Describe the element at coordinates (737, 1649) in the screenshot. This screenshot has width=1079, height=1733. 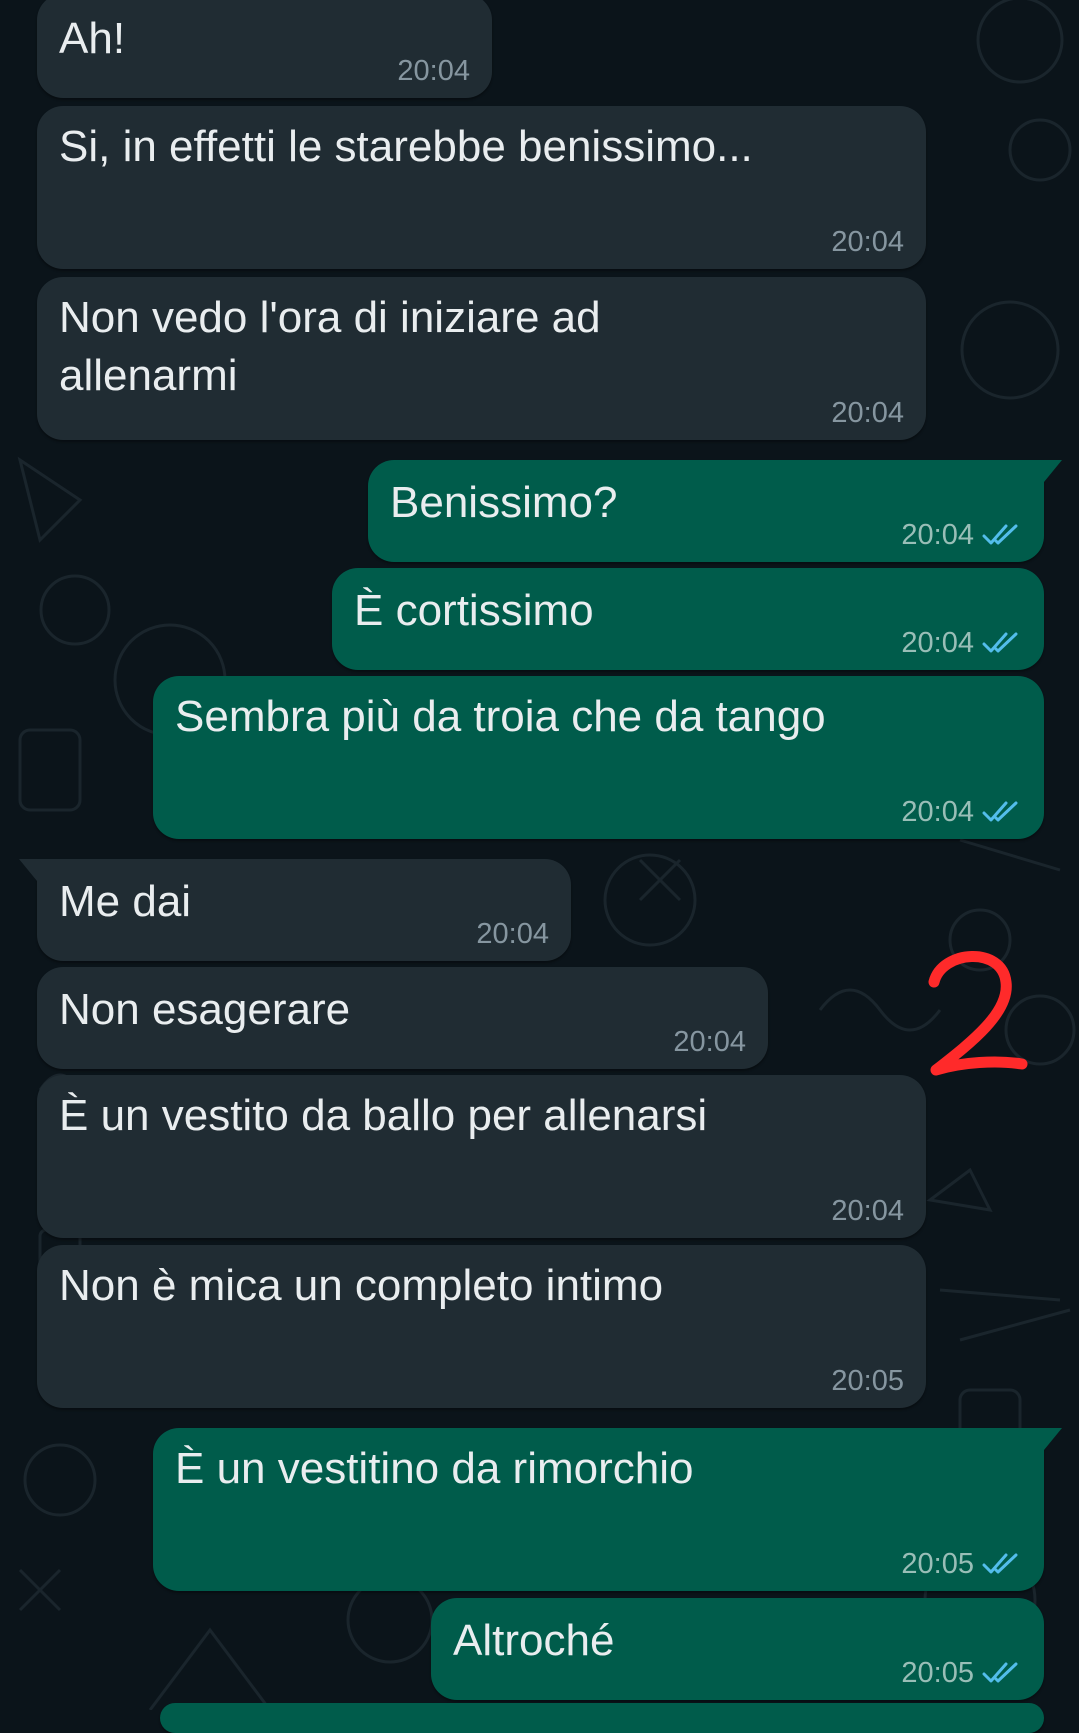
I see `message-bubble-outgoing: Altroché 20:05` at that location.